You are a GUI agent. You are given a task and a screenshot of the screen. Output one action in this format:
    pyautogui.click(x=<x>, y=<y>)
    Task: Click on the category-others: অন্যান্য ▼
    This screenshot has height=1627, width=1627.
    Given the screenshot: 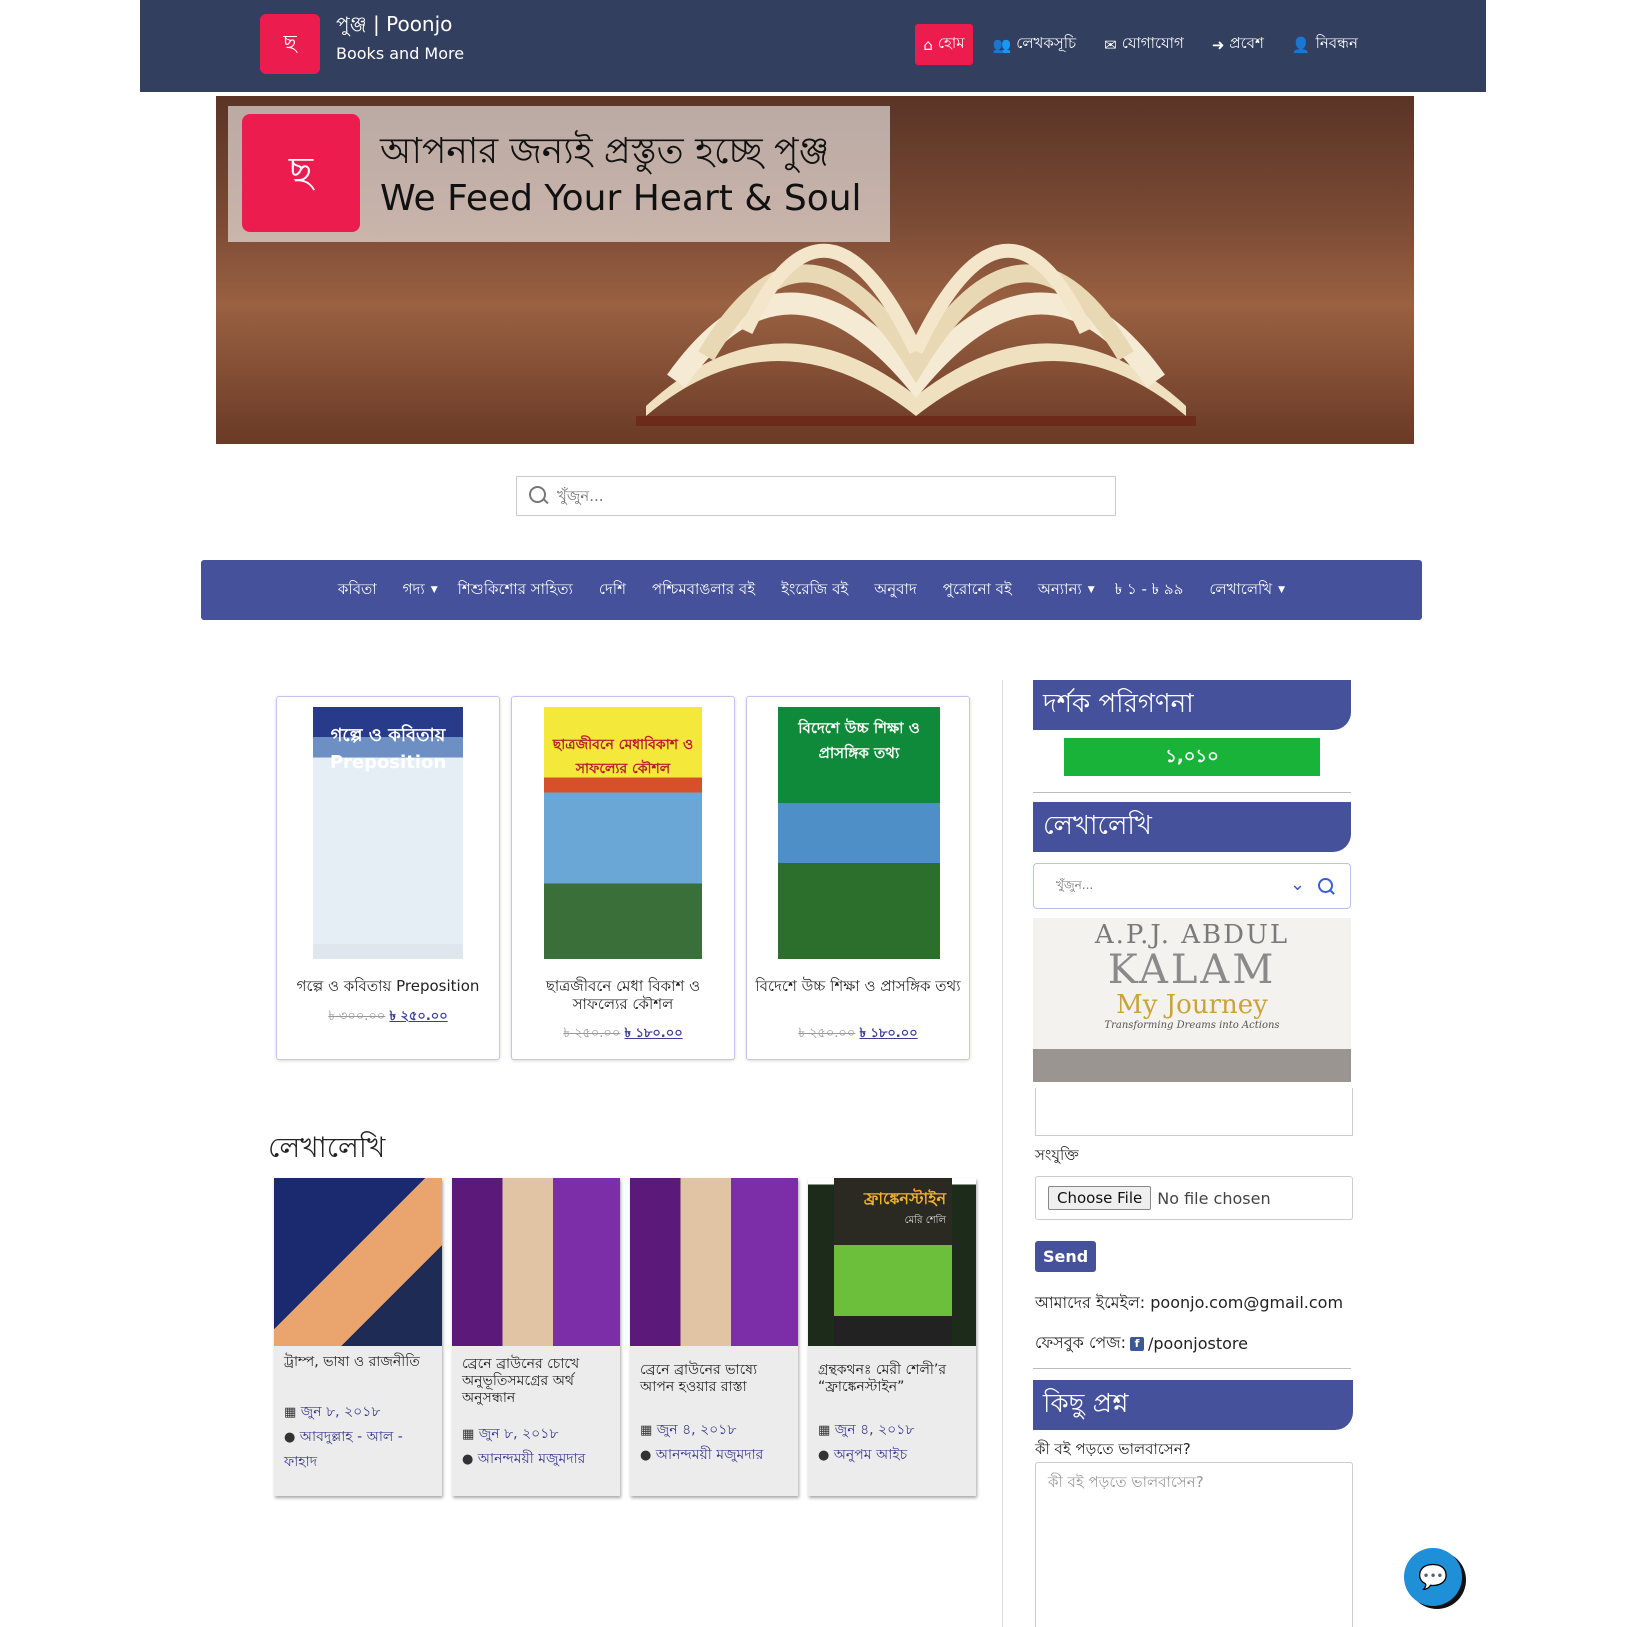 What is the action you would take?
    pyautogui.click(x=1066, y=590)
    